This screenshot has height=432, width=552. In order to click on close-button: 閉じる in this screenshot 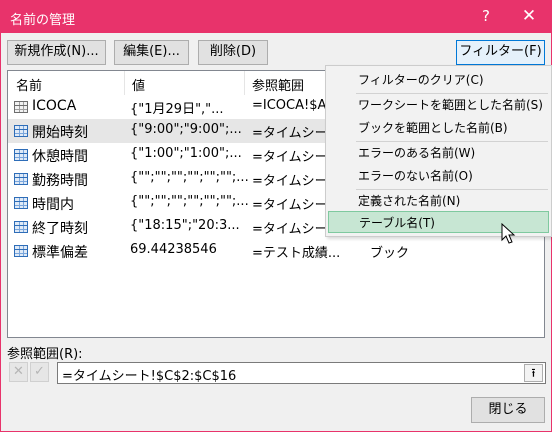, I will do `click(508, 410)`.